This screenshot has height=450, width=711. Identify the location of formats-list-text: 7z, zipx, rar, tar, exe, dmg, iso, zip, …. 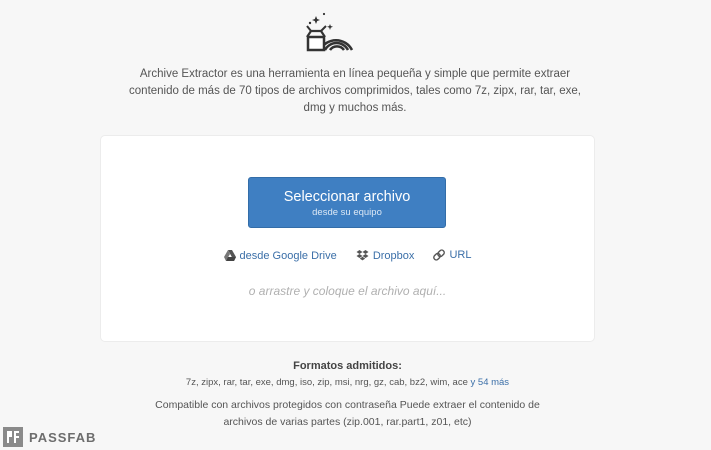
(326, 382).